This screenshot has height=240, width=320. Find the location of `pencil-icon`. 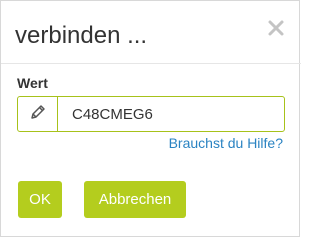

pencil-icon is located at coordinates (38, 114).